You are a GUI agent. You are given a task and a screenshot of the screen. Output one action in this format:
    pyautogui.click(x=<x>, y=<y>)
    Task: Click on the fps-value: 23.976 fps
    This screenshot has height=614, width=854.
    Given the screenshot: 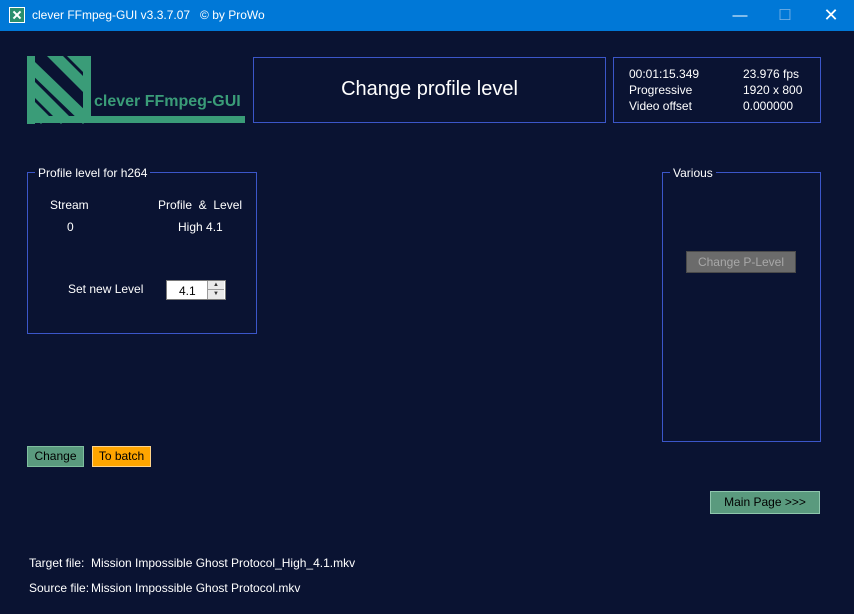 What is the action you would take?
    pyautogui.click(x=771, y=74)
    